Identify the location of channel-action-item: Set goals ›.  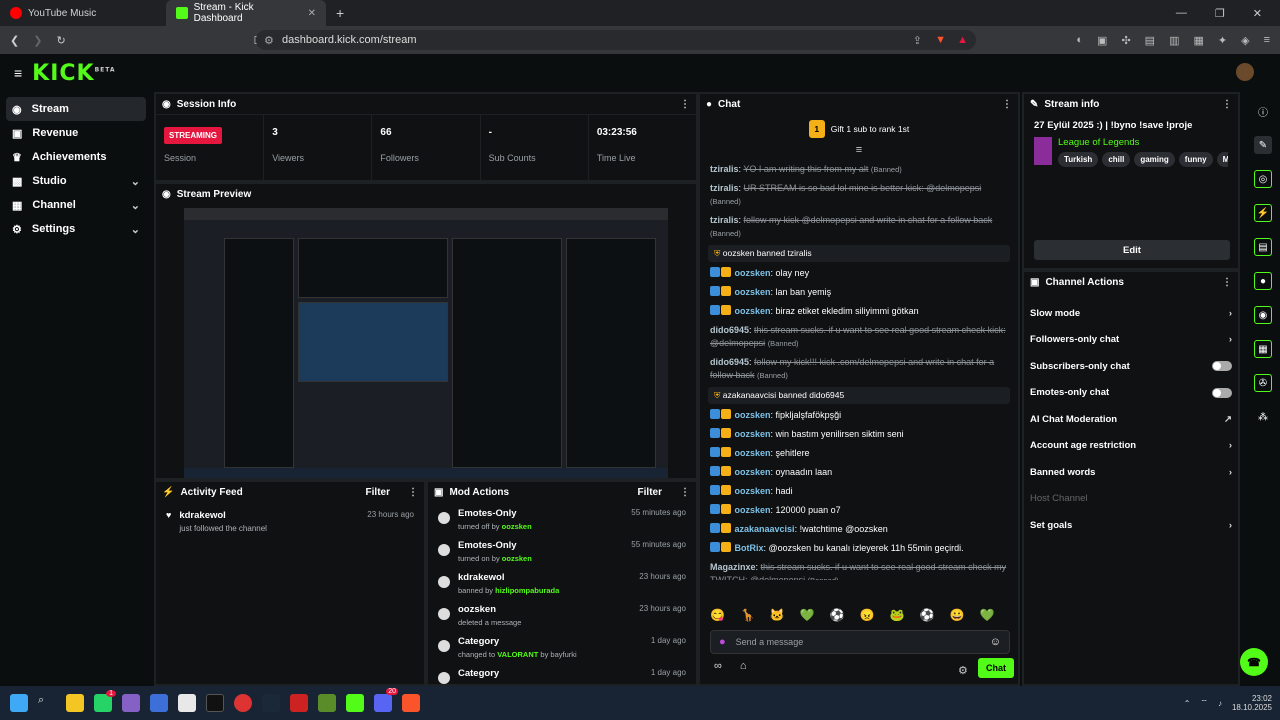
(1131, 525).